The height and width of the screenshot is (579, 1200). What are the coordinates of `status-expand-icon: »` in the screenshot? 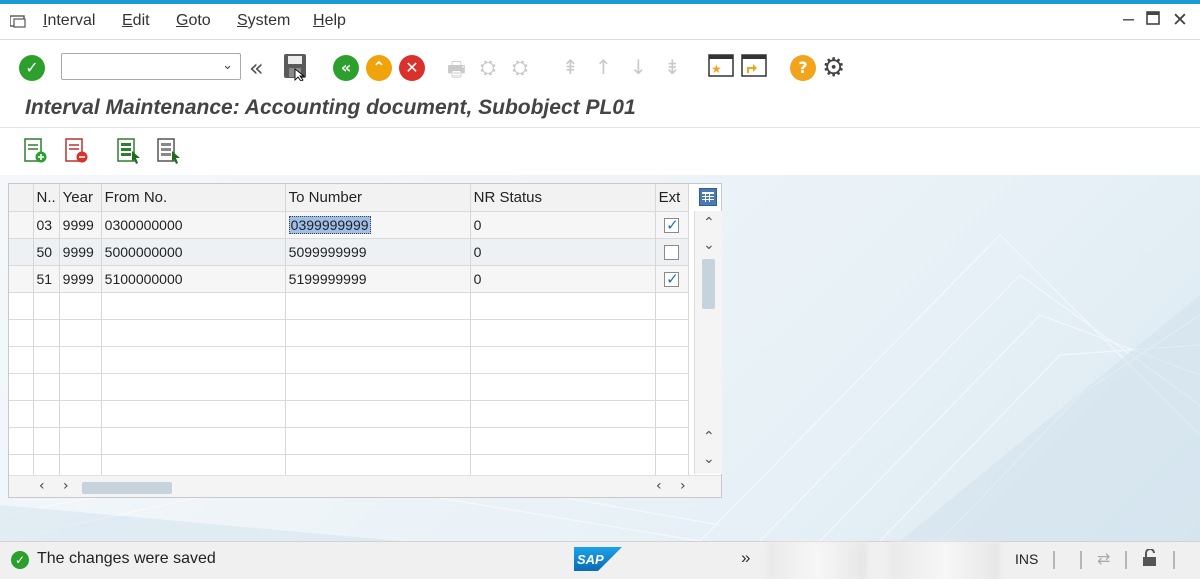 It's located at (745, 558).